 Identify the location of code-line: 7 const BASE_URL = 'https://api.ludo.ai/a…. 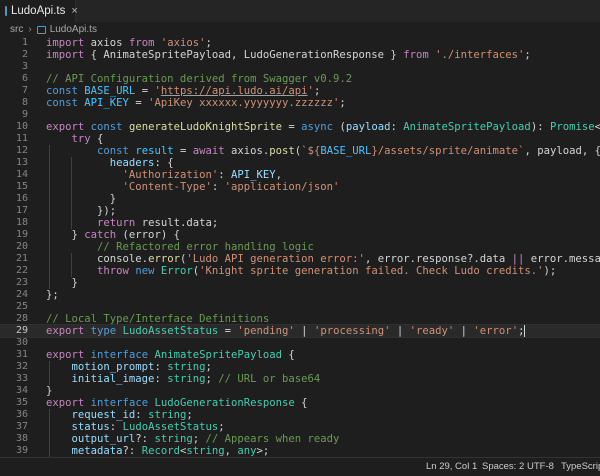
(300, 91).